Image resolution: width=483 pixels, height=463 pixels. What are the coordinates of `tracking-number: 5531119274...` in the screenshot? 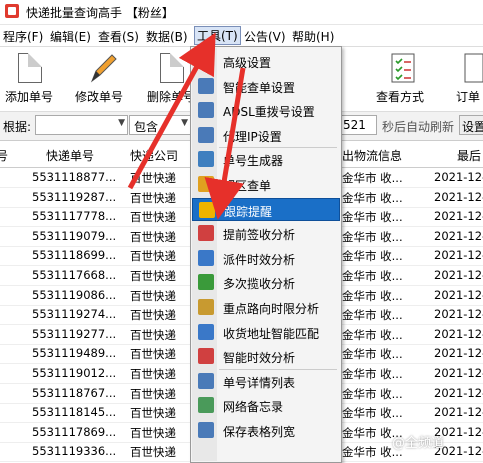 It's located at (74, 314).